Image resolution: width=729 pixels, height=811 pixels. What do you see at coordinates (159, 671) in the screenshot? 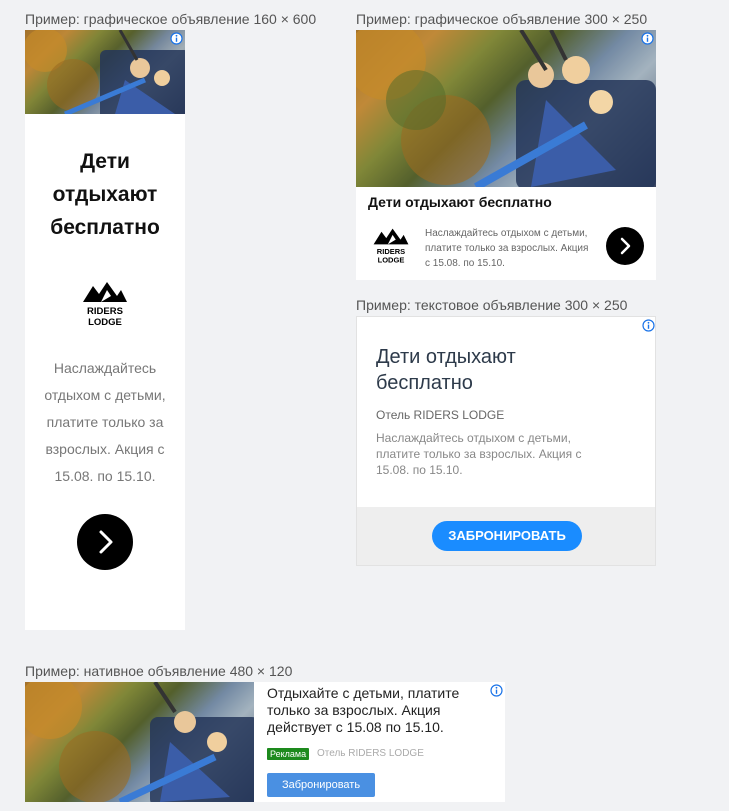
I see `caption-native-480x120: Пример: нативное объявление 480 × 120` at bounding box center [159, 671].